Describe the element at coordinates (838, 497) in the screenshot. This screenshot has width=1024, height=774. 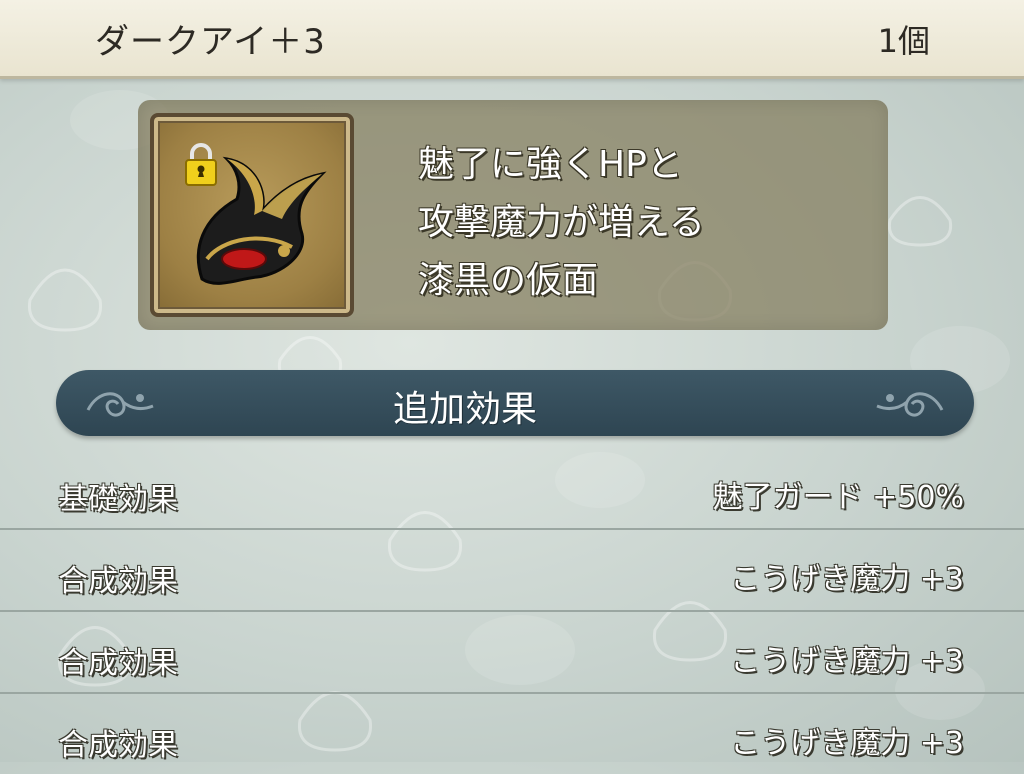
I see `effect-value: 魅了ガード +50%` at that location.